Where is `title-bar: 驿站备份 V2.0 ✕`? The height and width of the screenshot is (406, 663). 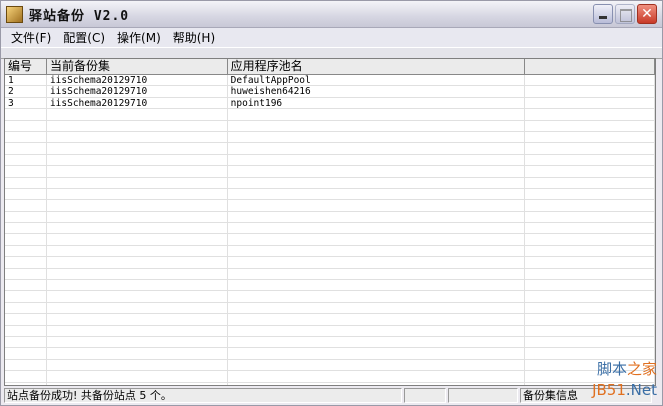 title-bar: 驿站备份 V2.0 ✕ is located at coordinates (331, 14).